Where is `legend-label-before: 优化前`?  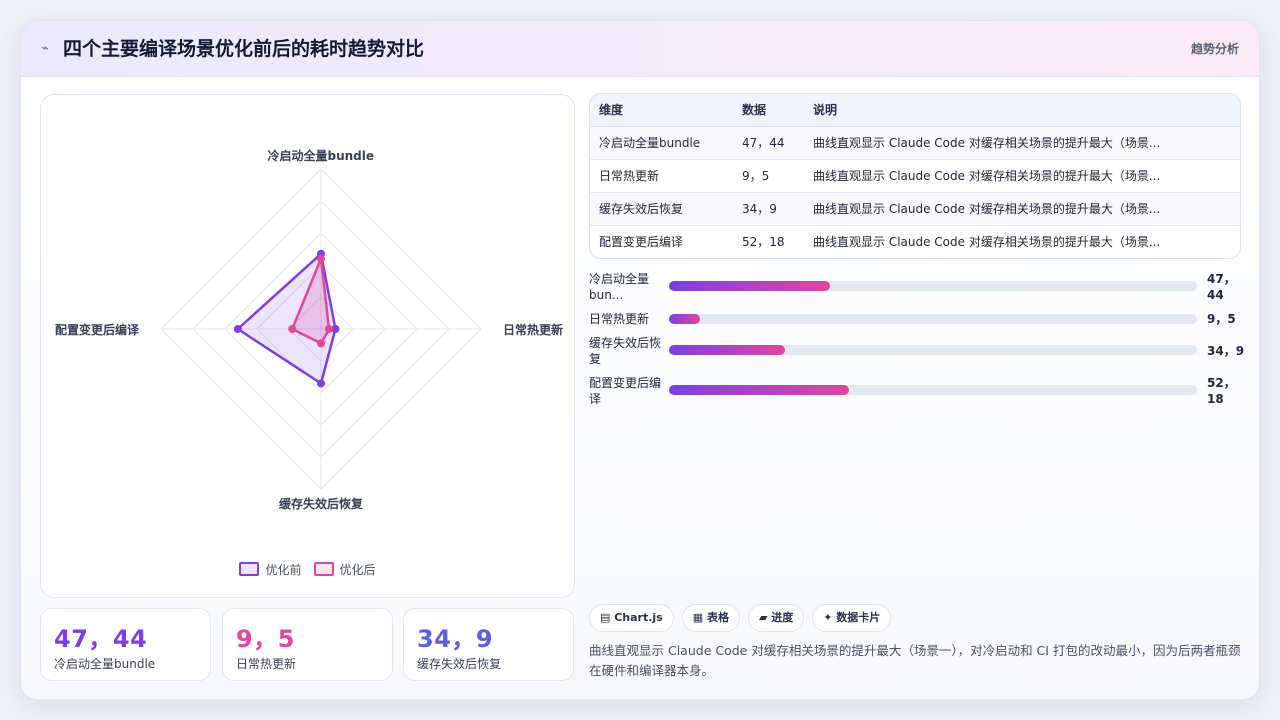
legend-label-before: 优化前 is located at coordinates (283, 569).